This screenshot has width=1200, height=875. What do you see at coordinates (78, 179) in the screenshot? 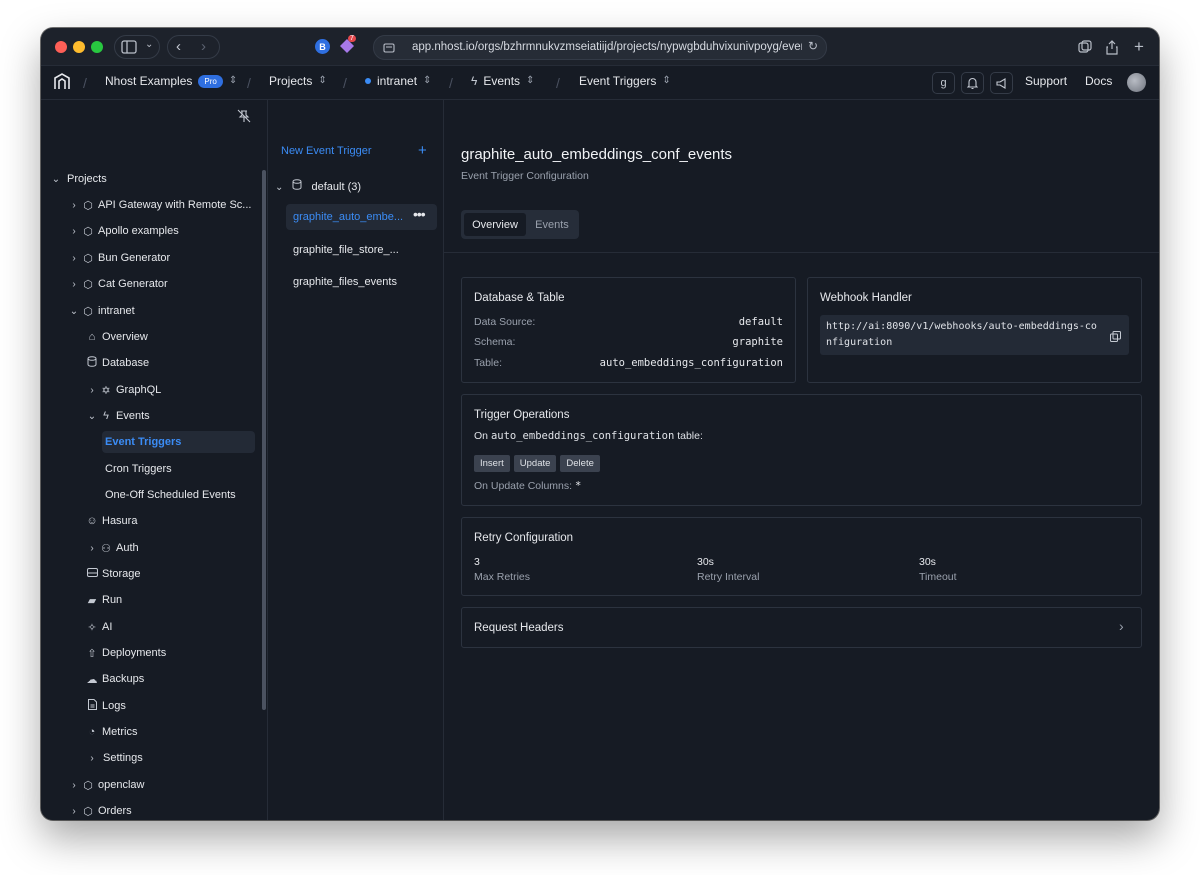
I see `sidebar-projects-root: ⌄ Projects` at bounding box center [78, 179].